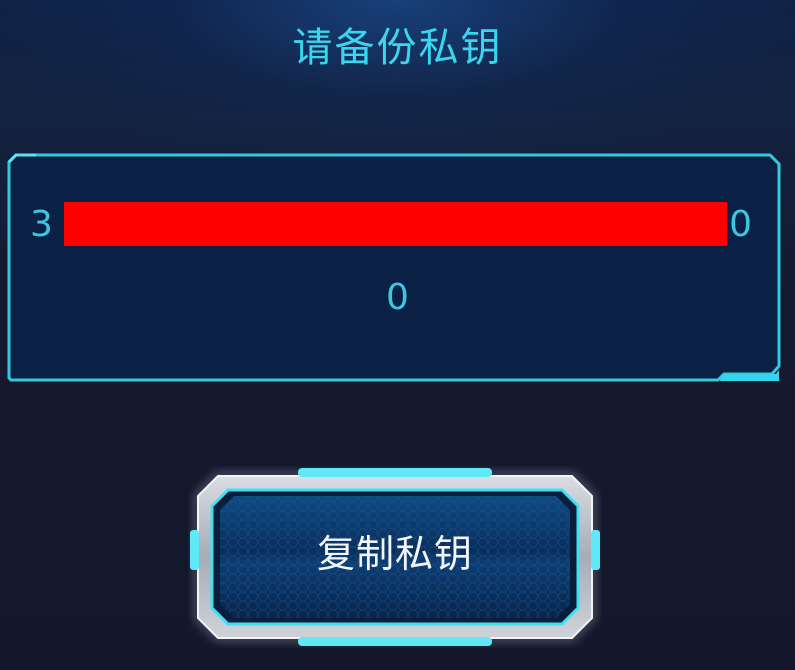 This screenshot has height=670, width=795. I want to click on redaction-bar, so click(395, 224).